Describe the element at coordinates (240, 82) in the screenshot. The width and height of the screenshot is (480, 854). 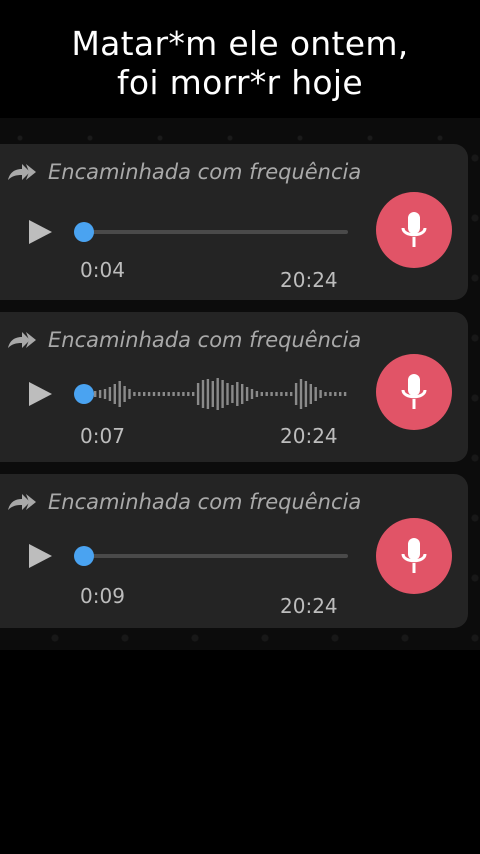
I see `caption-line-2: foi morr*r hoje` at that location.